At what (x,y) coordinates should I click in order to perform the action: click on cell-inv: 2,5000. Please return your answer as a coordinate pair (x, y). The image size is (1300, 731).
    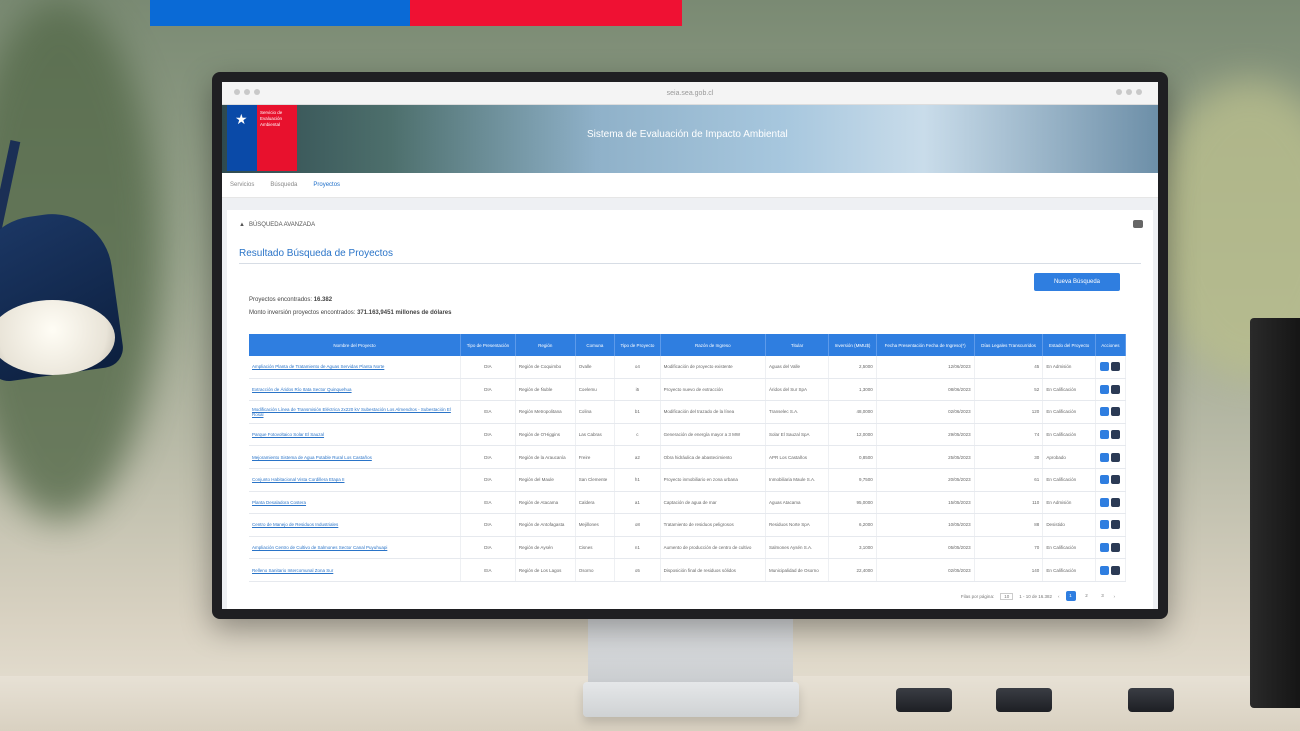
    Looking at the image, I should click on (852, 367).